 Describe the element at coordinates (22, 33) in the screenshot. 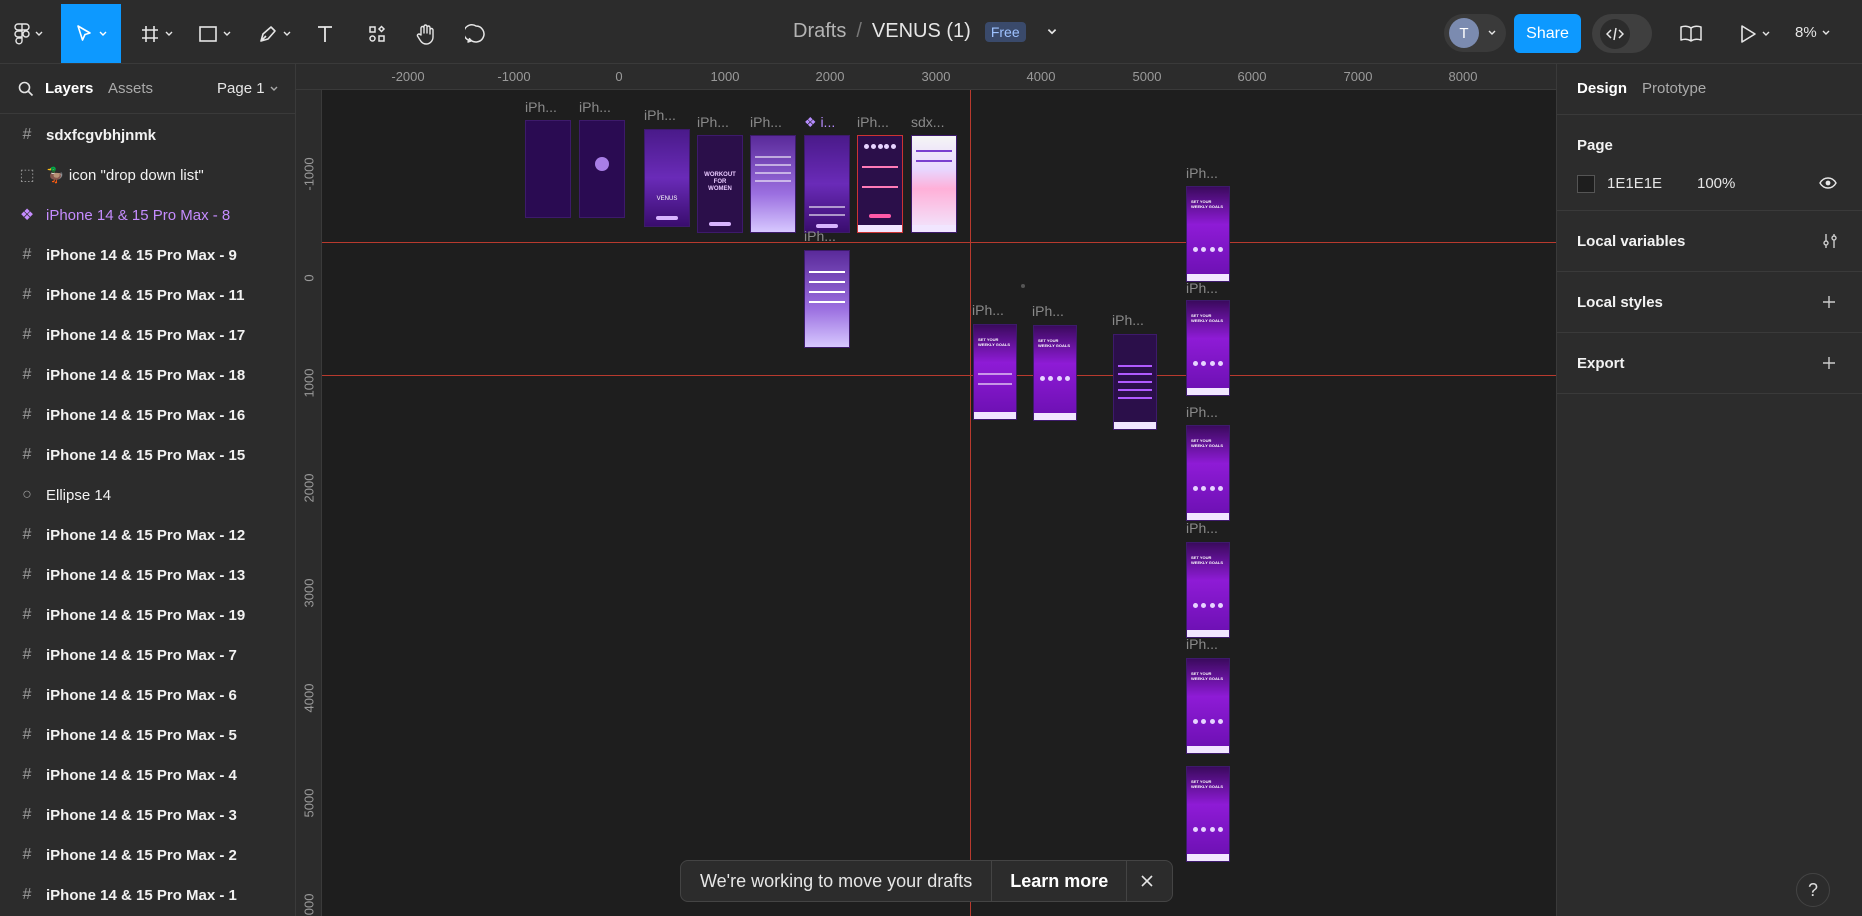

I see `figma-logo-icon` at that location.